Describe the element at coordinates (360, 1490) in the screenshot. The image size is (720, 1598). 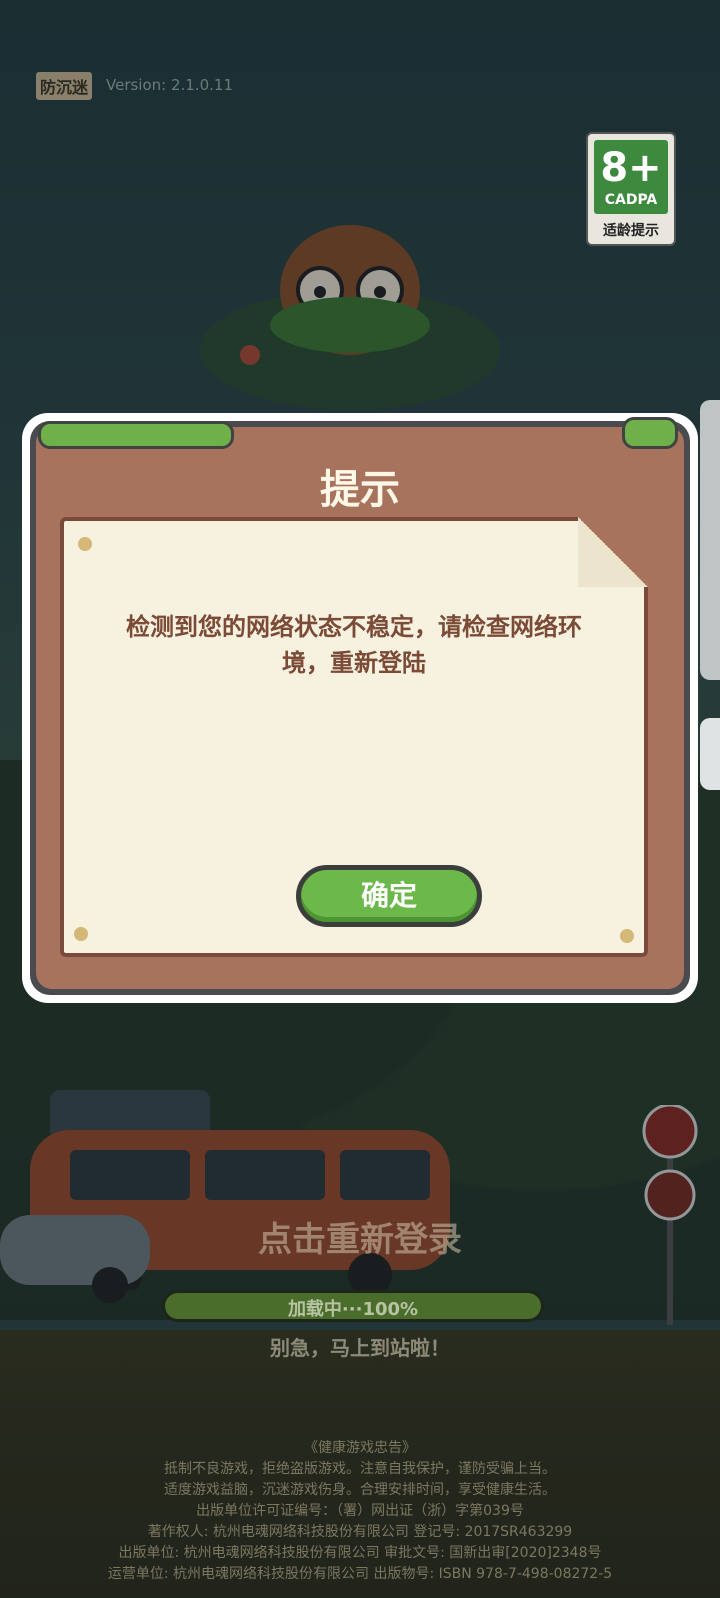
I see `footer-line: 适度游戏益脑，沉迷游戏伤身。合理安排时间，享受健康生活。` at that location.